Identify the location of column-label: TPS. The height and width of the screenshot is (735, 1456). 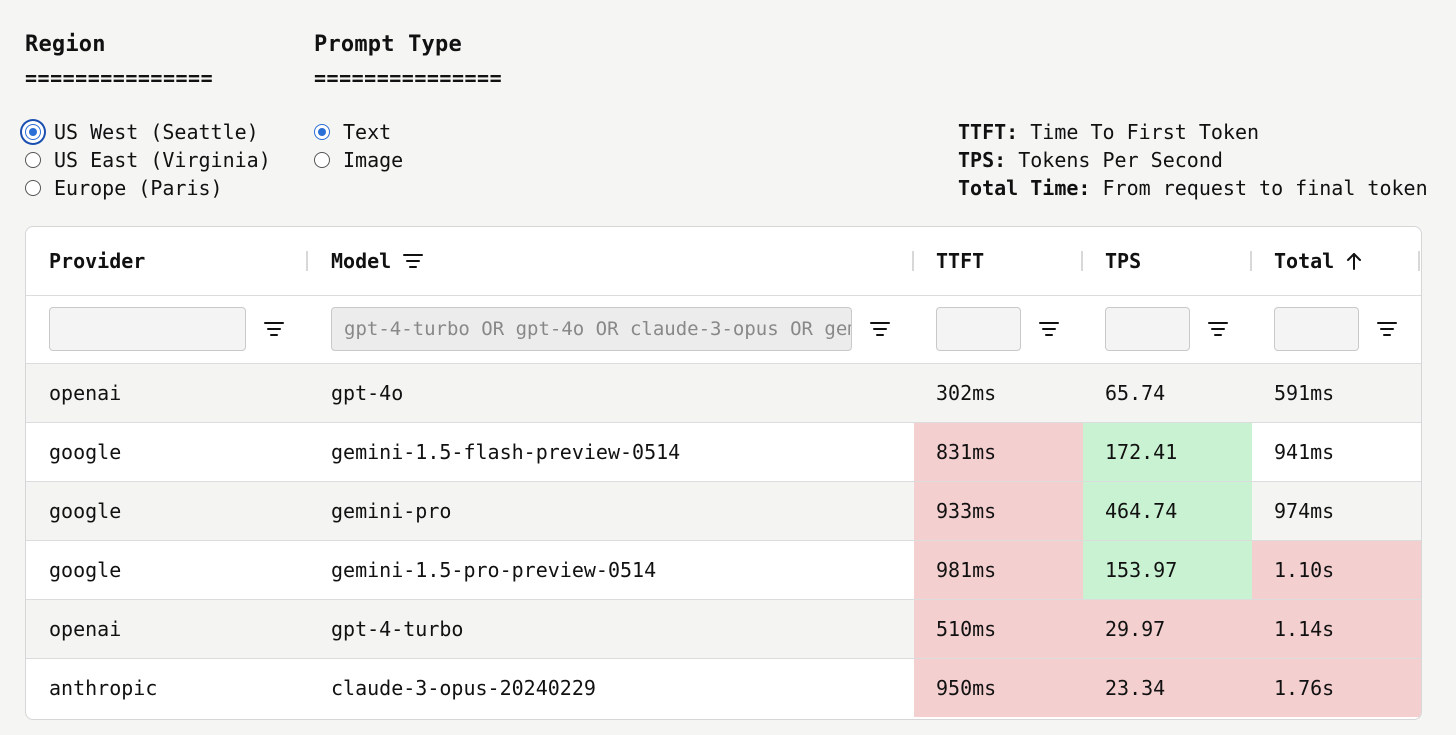
(1123, 261).